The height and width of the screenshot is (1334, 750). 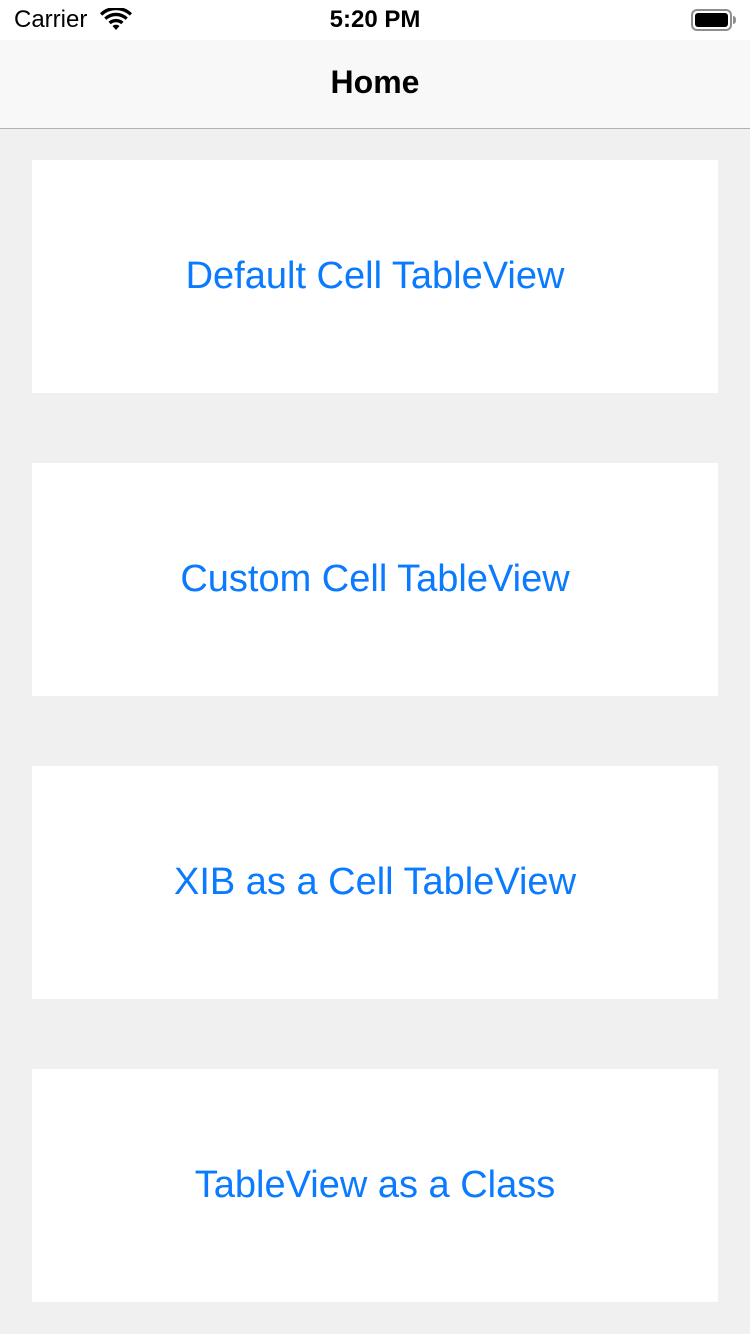 I want to click on button-label: TableView as a Class, so click(x=375, y=1185).